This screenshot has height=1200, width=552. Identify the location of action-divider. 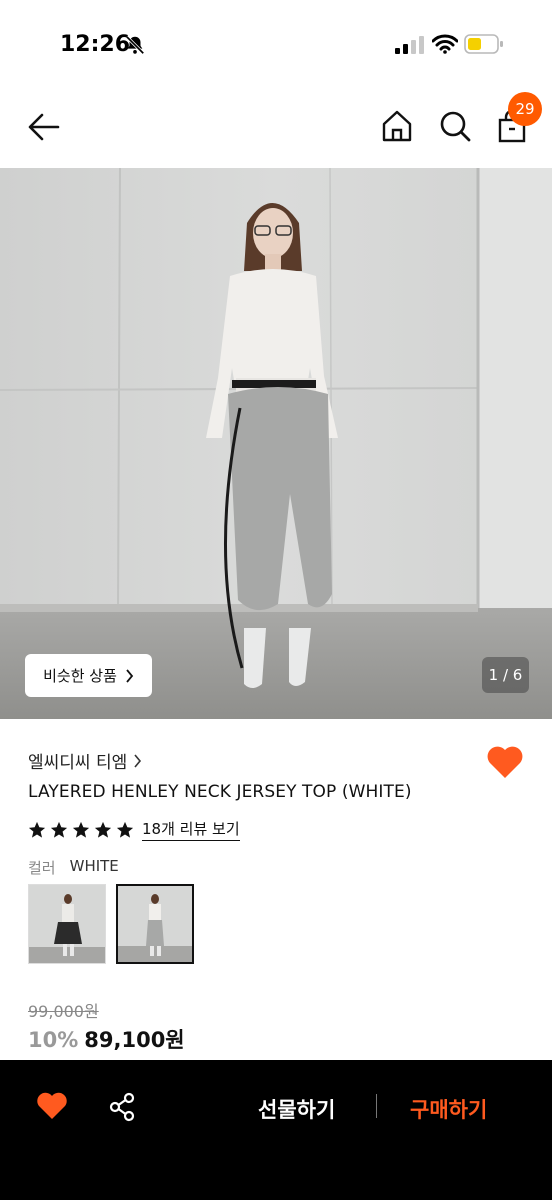
(376, 1106).